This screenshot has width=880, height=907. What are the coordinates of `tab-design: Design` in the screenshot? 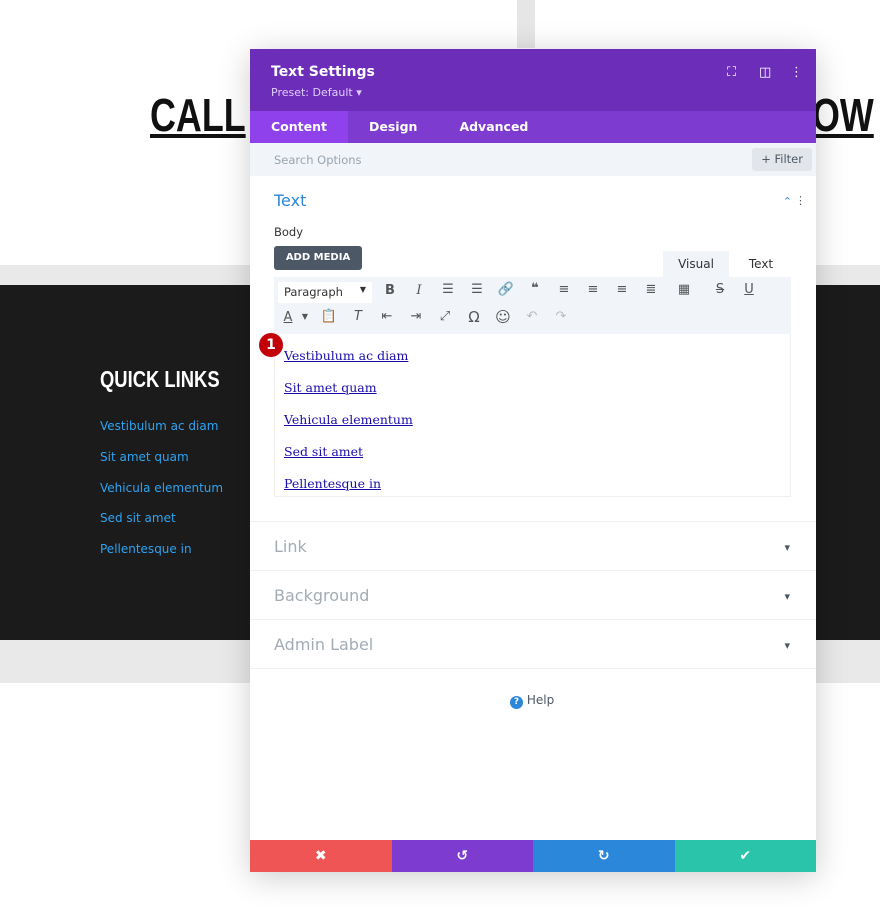 It's located at (393, 127).